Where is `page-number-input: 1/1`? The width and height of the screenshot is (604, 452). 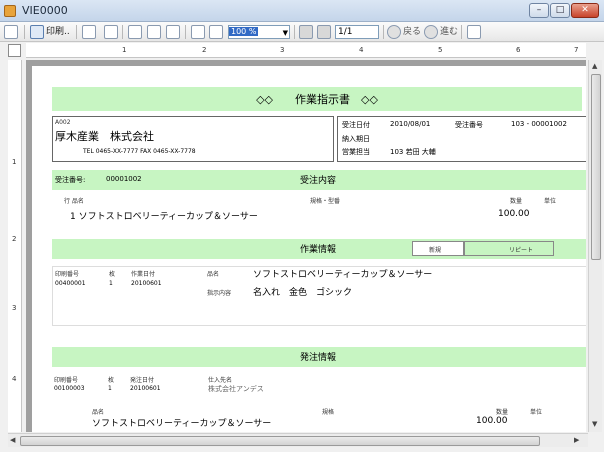 page-number-input: 1/1 is located at coordinates (357, 32).